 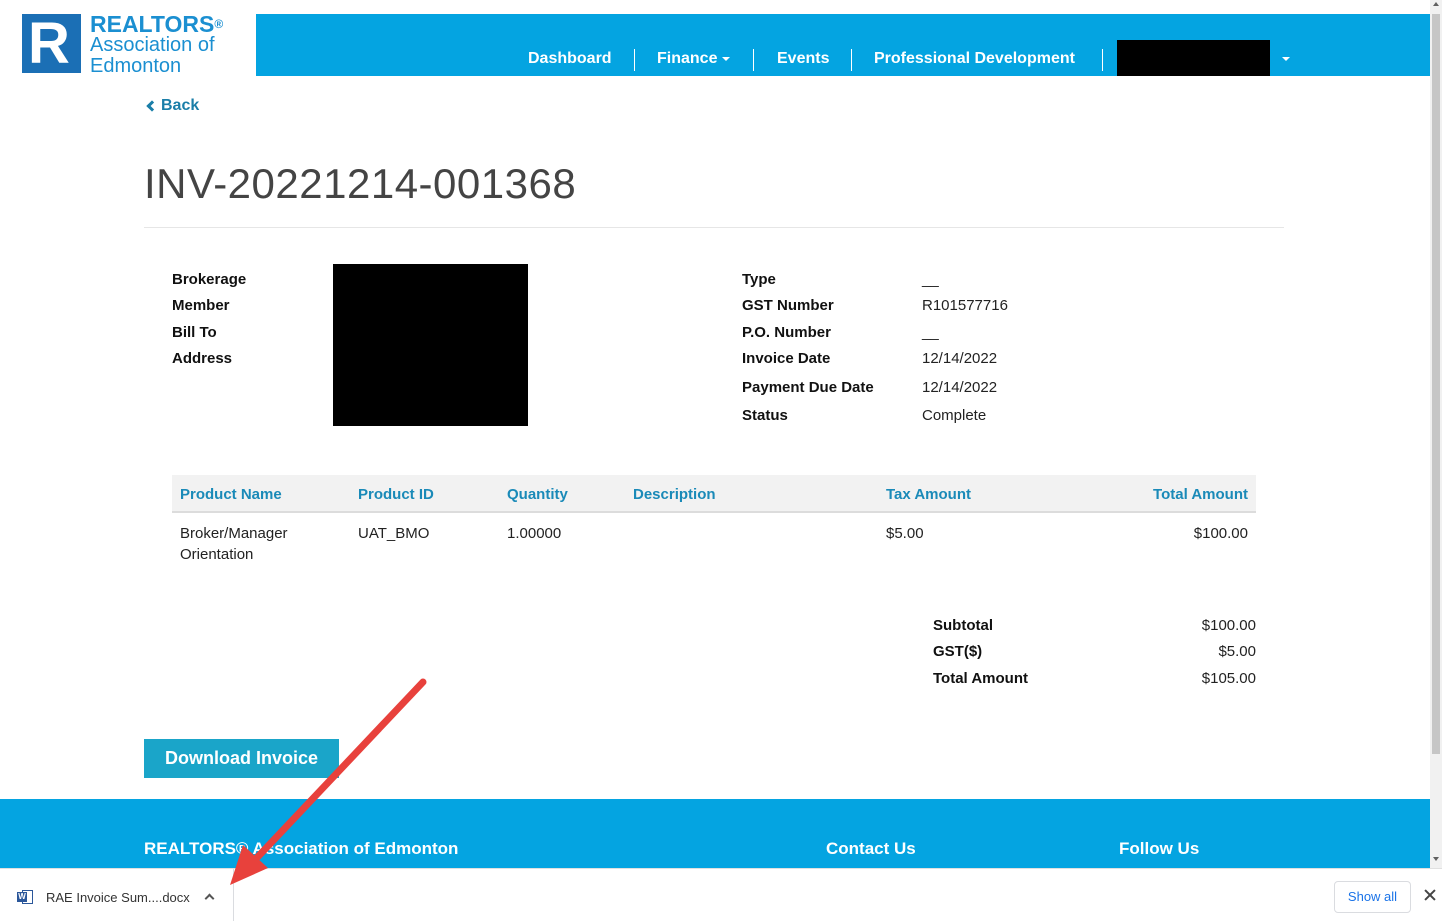 What do you see at coordinates (1228, 625) in the screenshot?
I see `summary-subtotal-value: $100.00` at bounding box center [1228, 625].